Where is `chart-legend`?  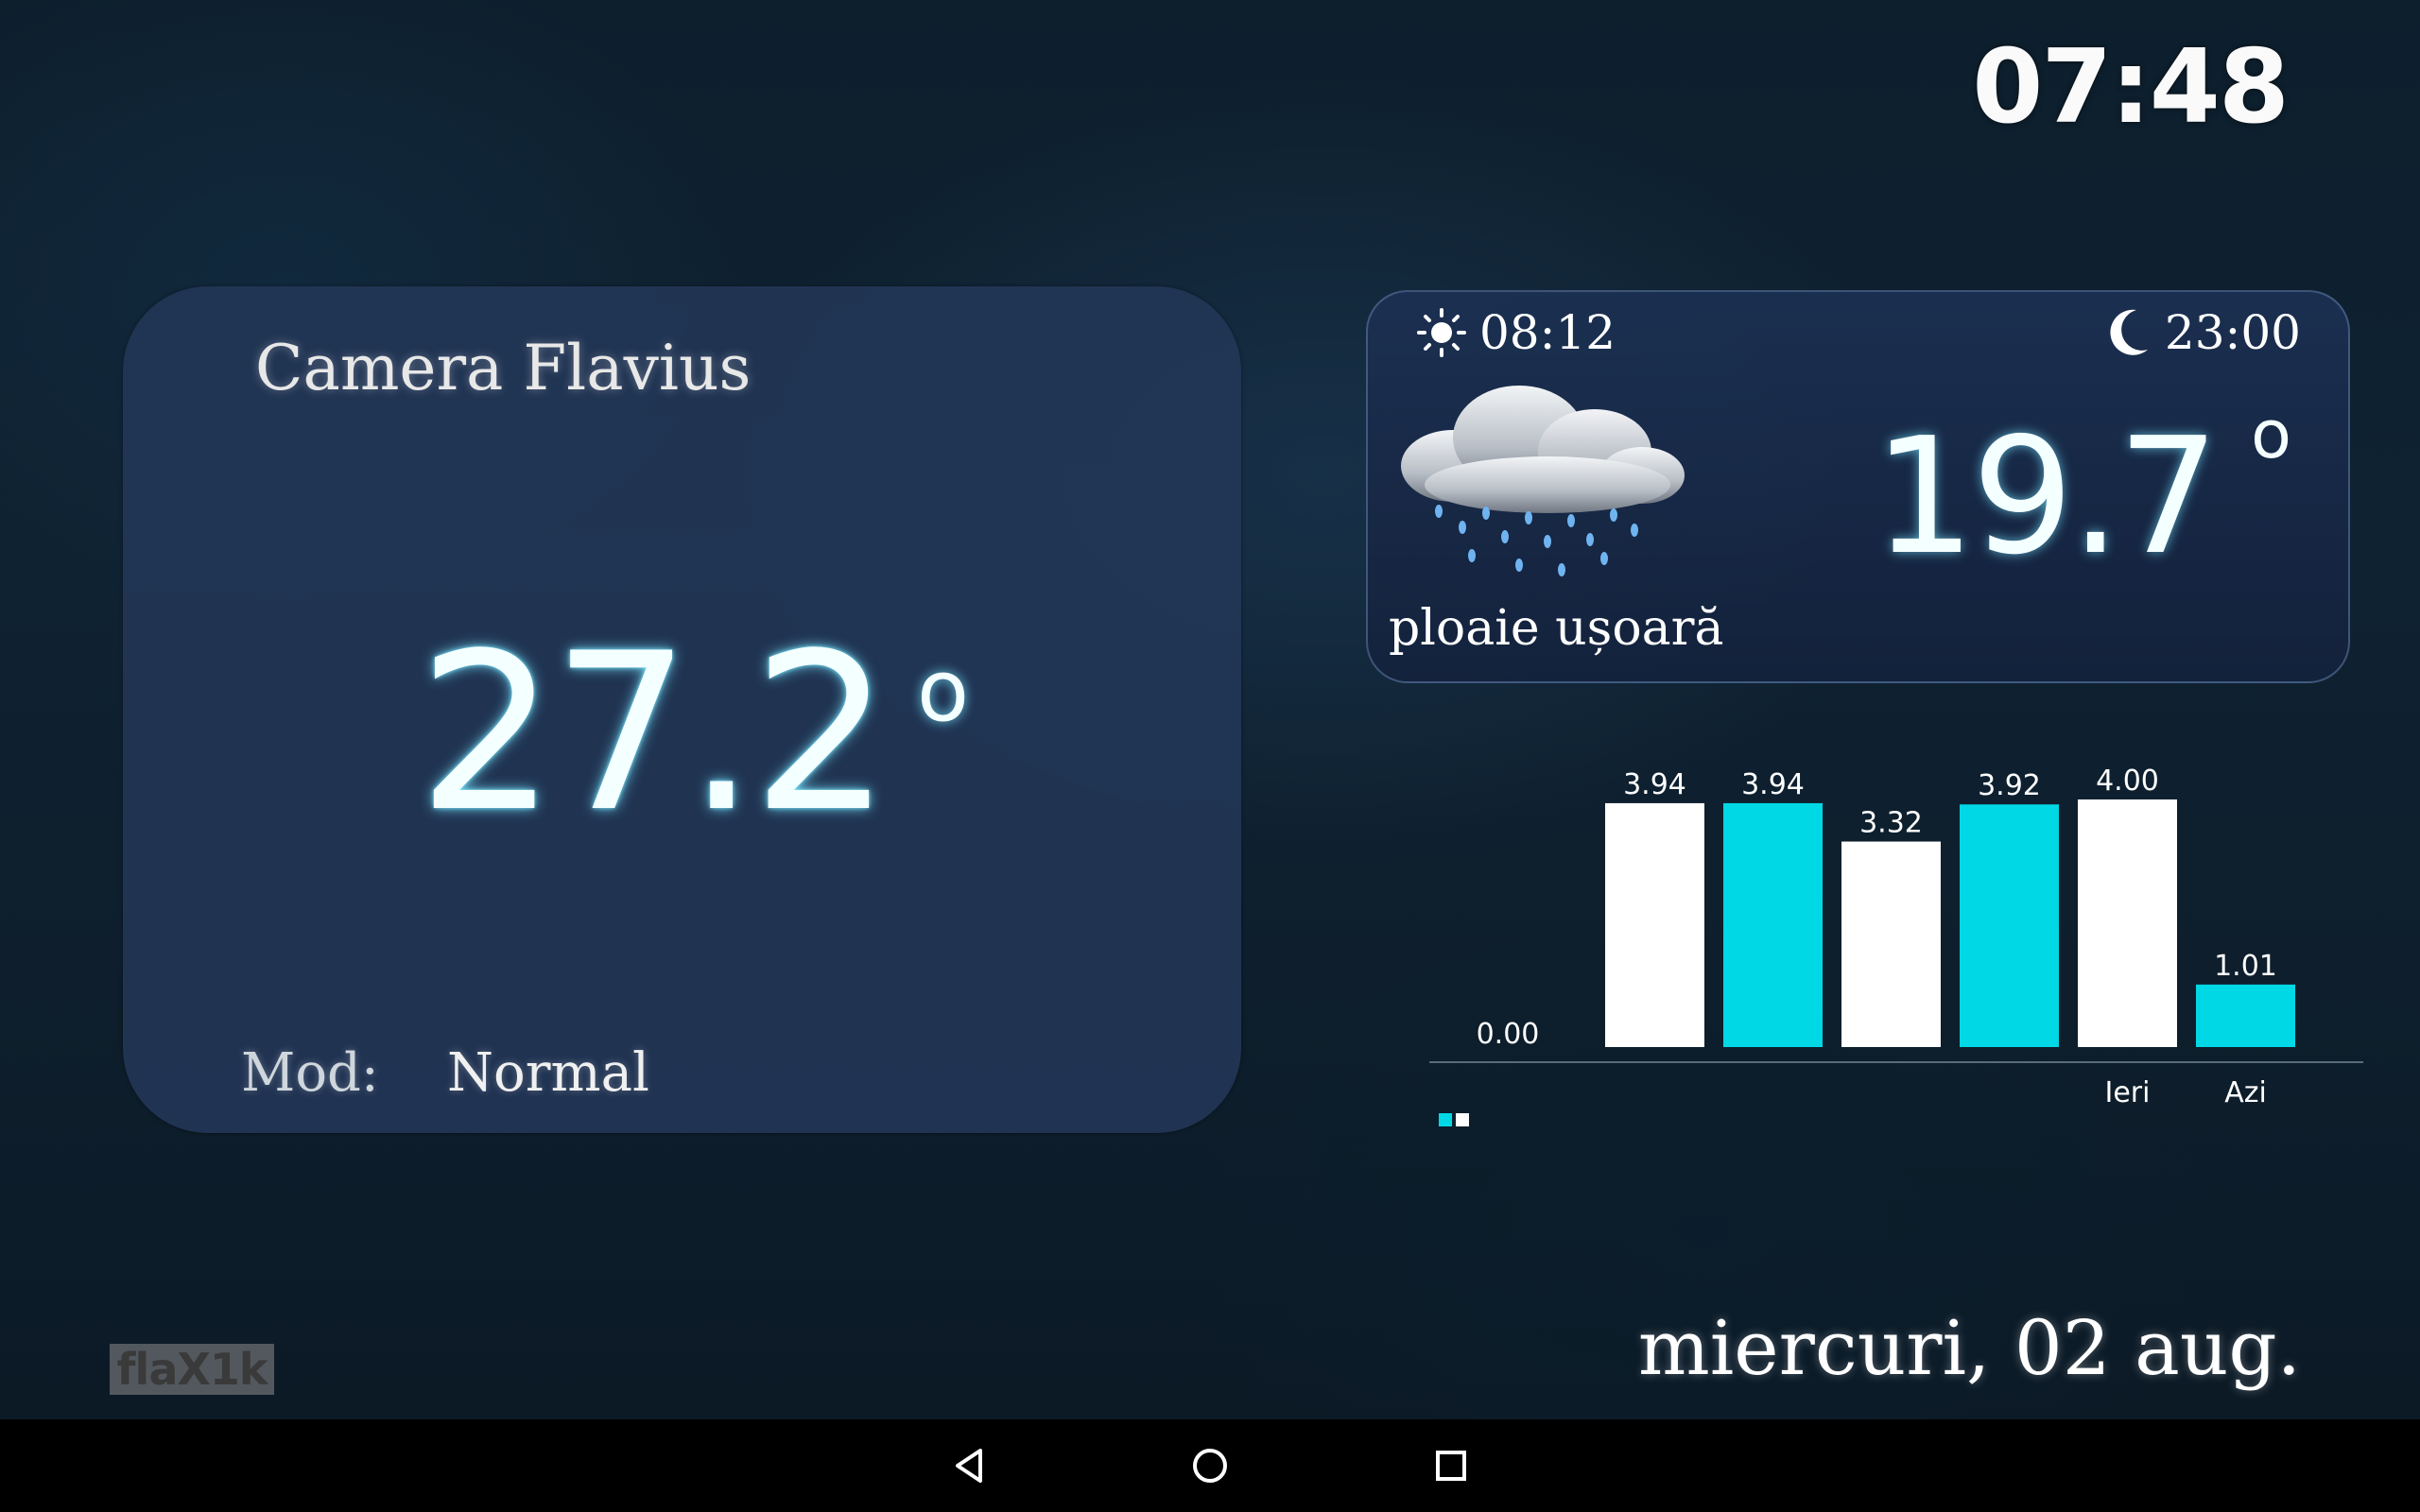
chart-legend is located at coordinates (1454, 1119).